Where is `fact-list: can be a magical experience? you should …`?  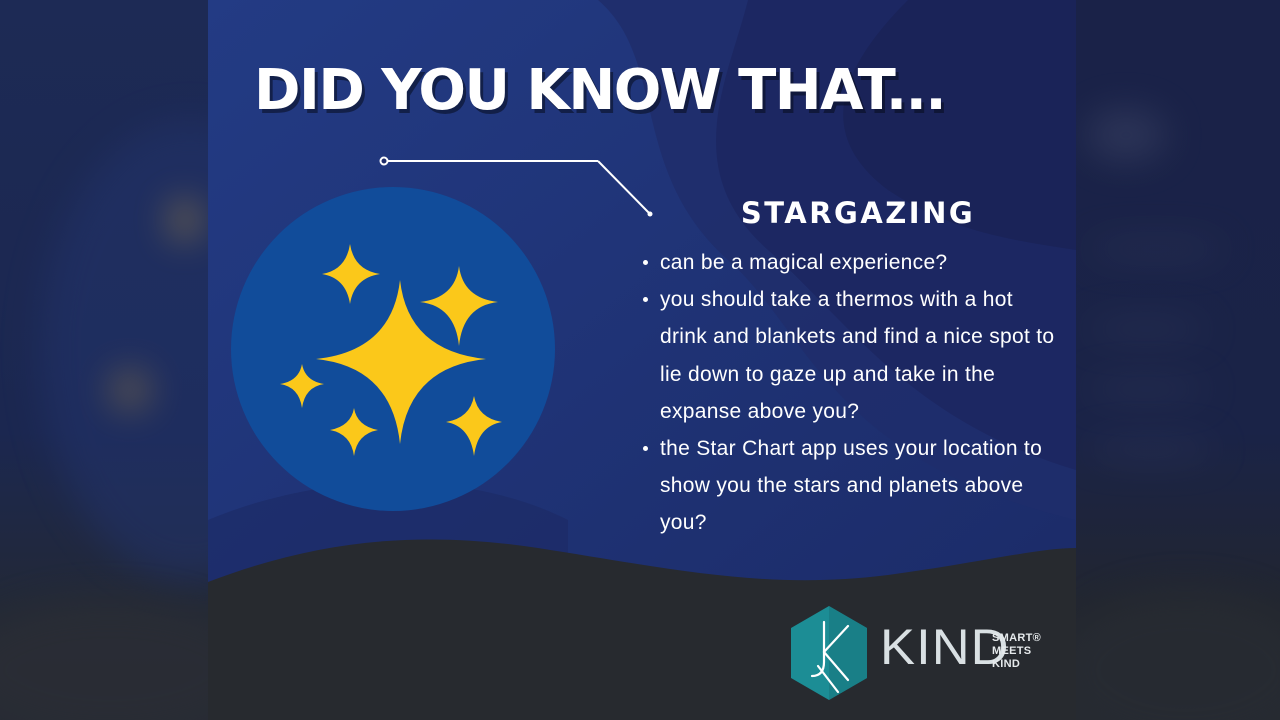
fact-list: can be a magical experience? you should … is located at coordinates (850, 393).